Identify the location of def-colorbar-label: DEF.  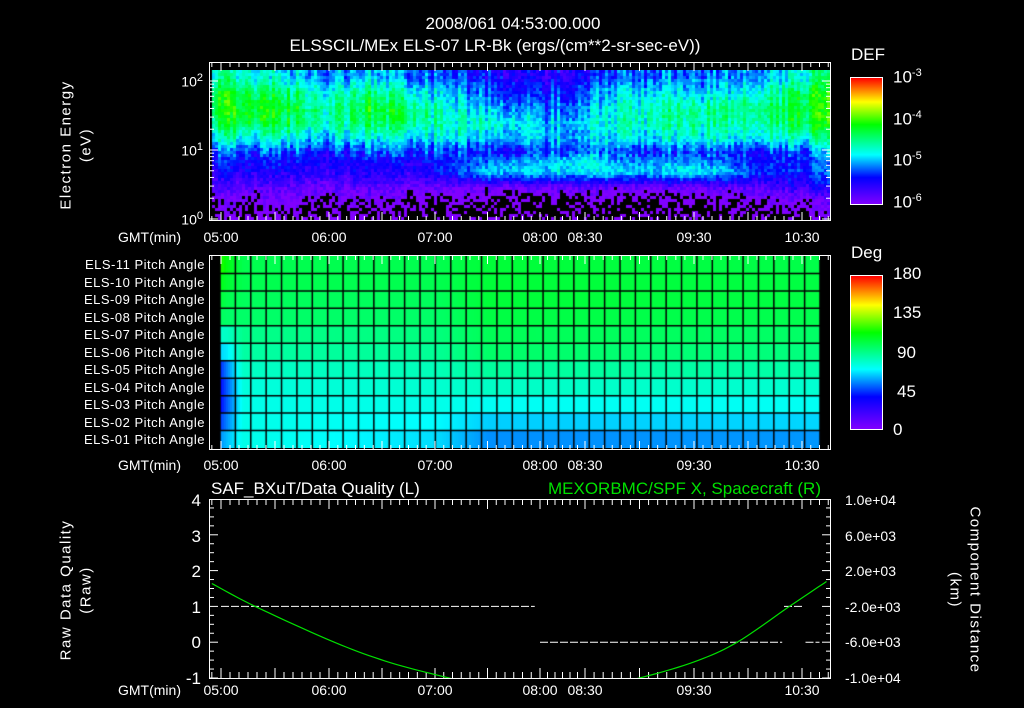
(868, 54).